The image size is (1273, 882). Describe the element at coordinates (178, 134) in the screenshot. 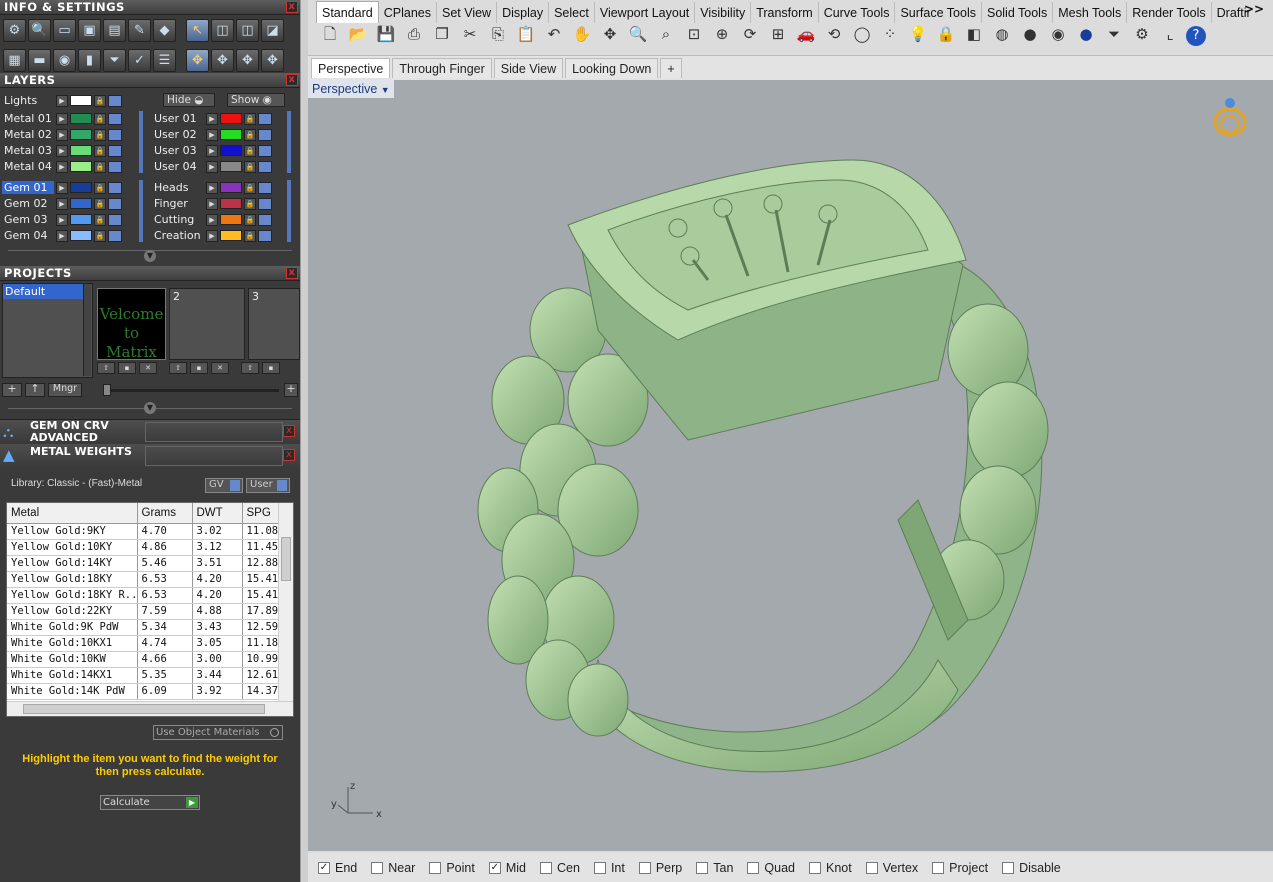

I see `layer-name: User 02` at that location.